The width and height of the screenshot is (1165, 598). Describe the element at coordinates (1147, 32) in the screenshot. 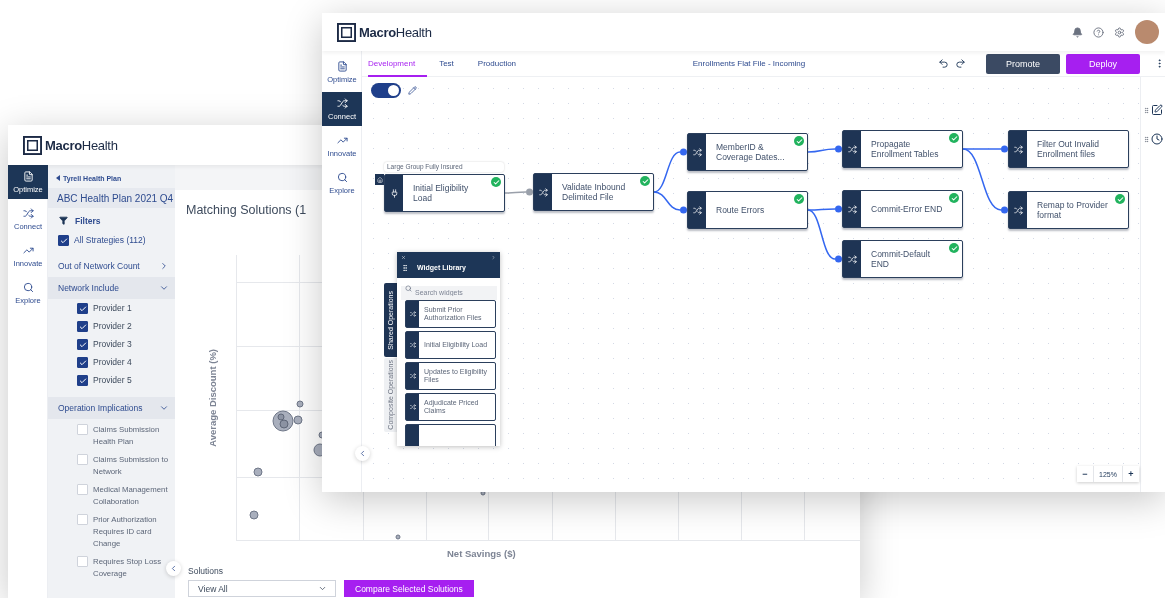

I see `user-avatar` at that location.